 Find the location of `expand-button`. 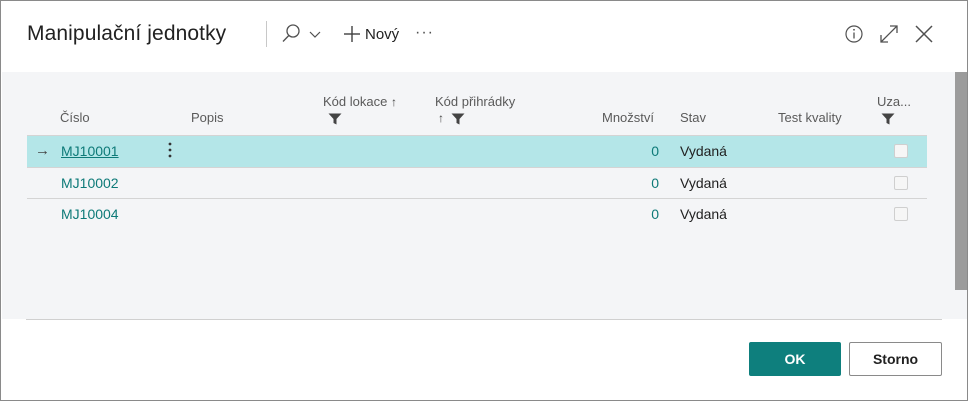

expand-button is located at coordinates (889, 34).